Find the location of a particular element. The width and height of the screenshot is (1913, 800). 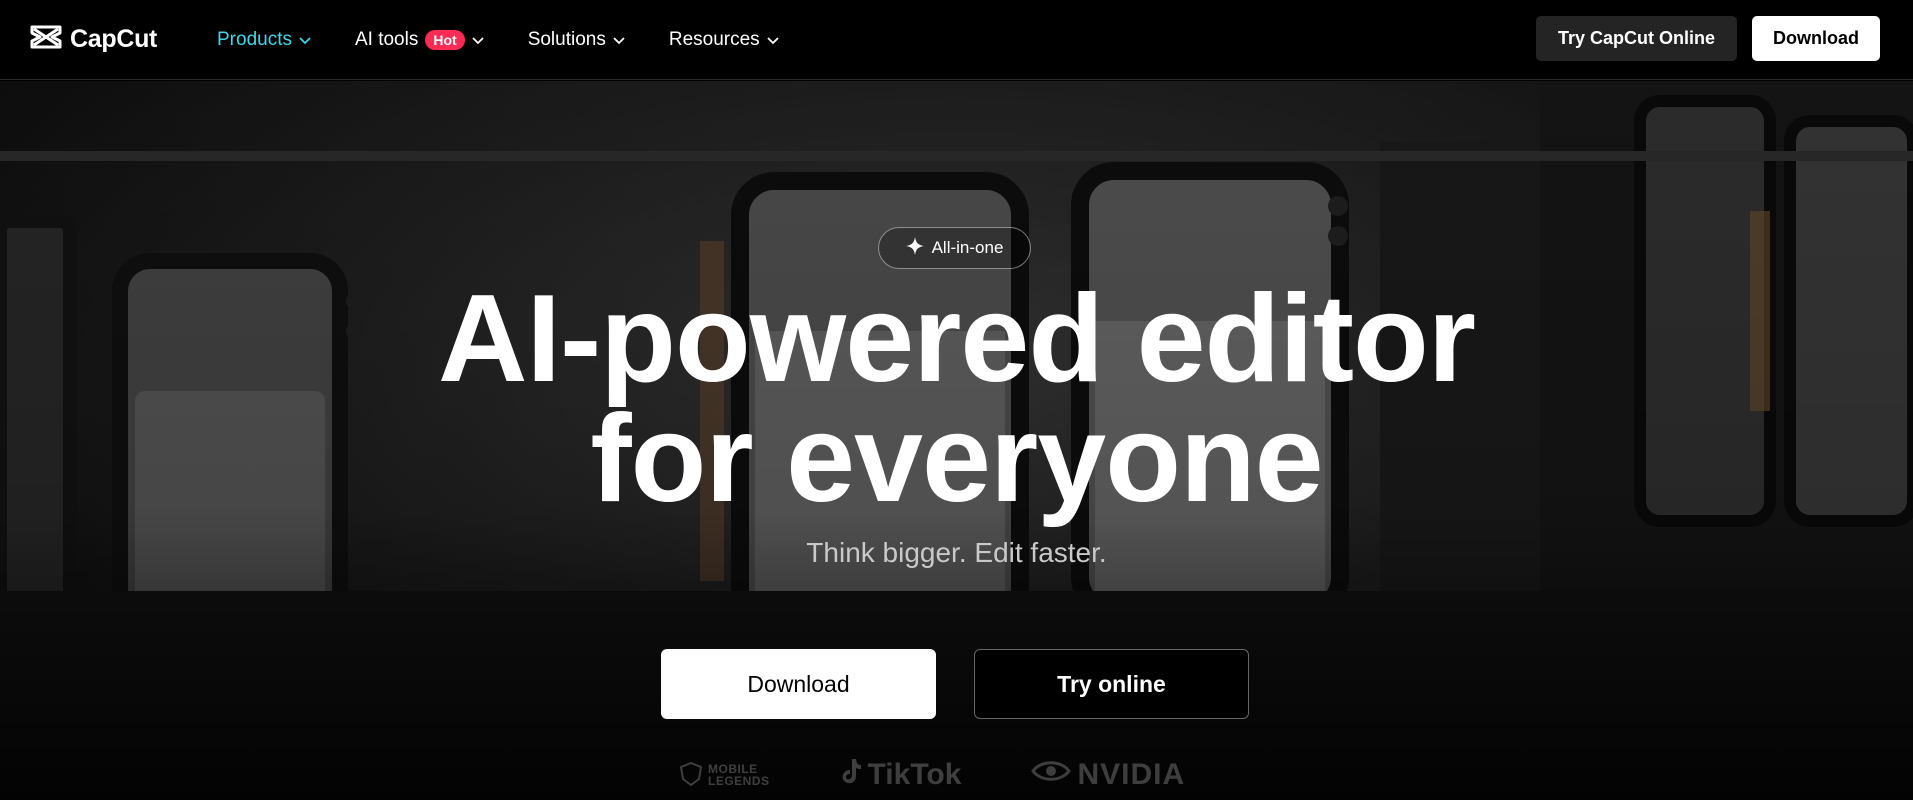

capcut-logo-icon is located at coordinates (46, 39).